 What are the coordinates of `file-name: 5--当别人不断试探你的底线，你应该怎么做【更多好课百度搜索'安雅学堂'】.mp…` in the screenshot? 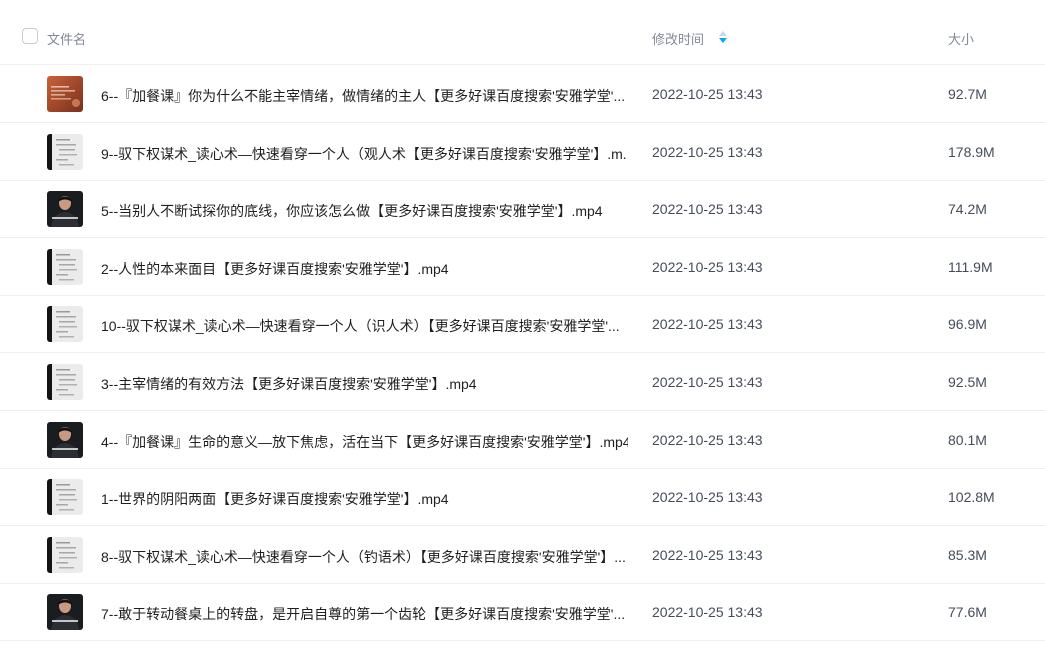 It's located at (364, 211).